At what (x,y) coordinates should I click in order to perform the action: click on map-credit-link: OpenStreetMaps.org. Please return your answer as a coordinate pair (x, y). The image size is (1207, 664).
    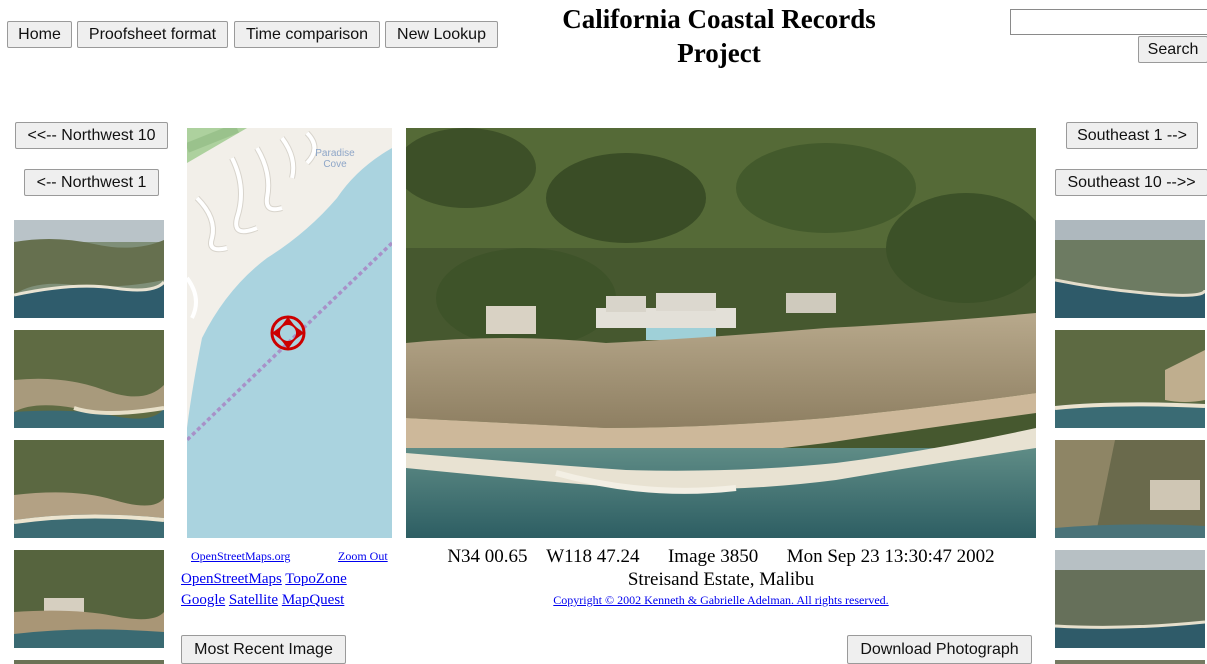
    Looking at the image, I should click on (240, 556).